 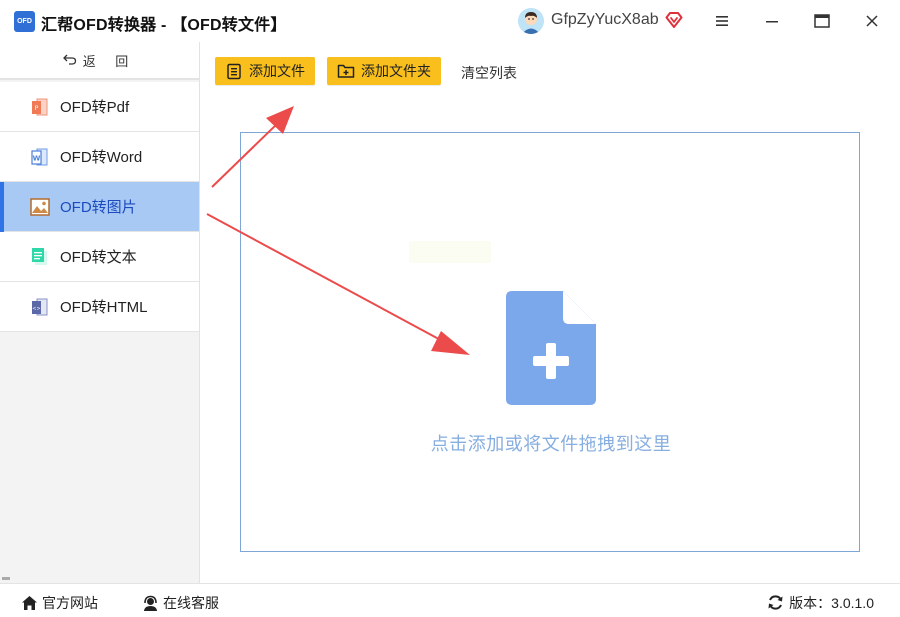 What do you see at coordinates (396, 71) in the screenshot?
I see `add-folder-label: 添加文件夹` at bounding box center [396, 71].